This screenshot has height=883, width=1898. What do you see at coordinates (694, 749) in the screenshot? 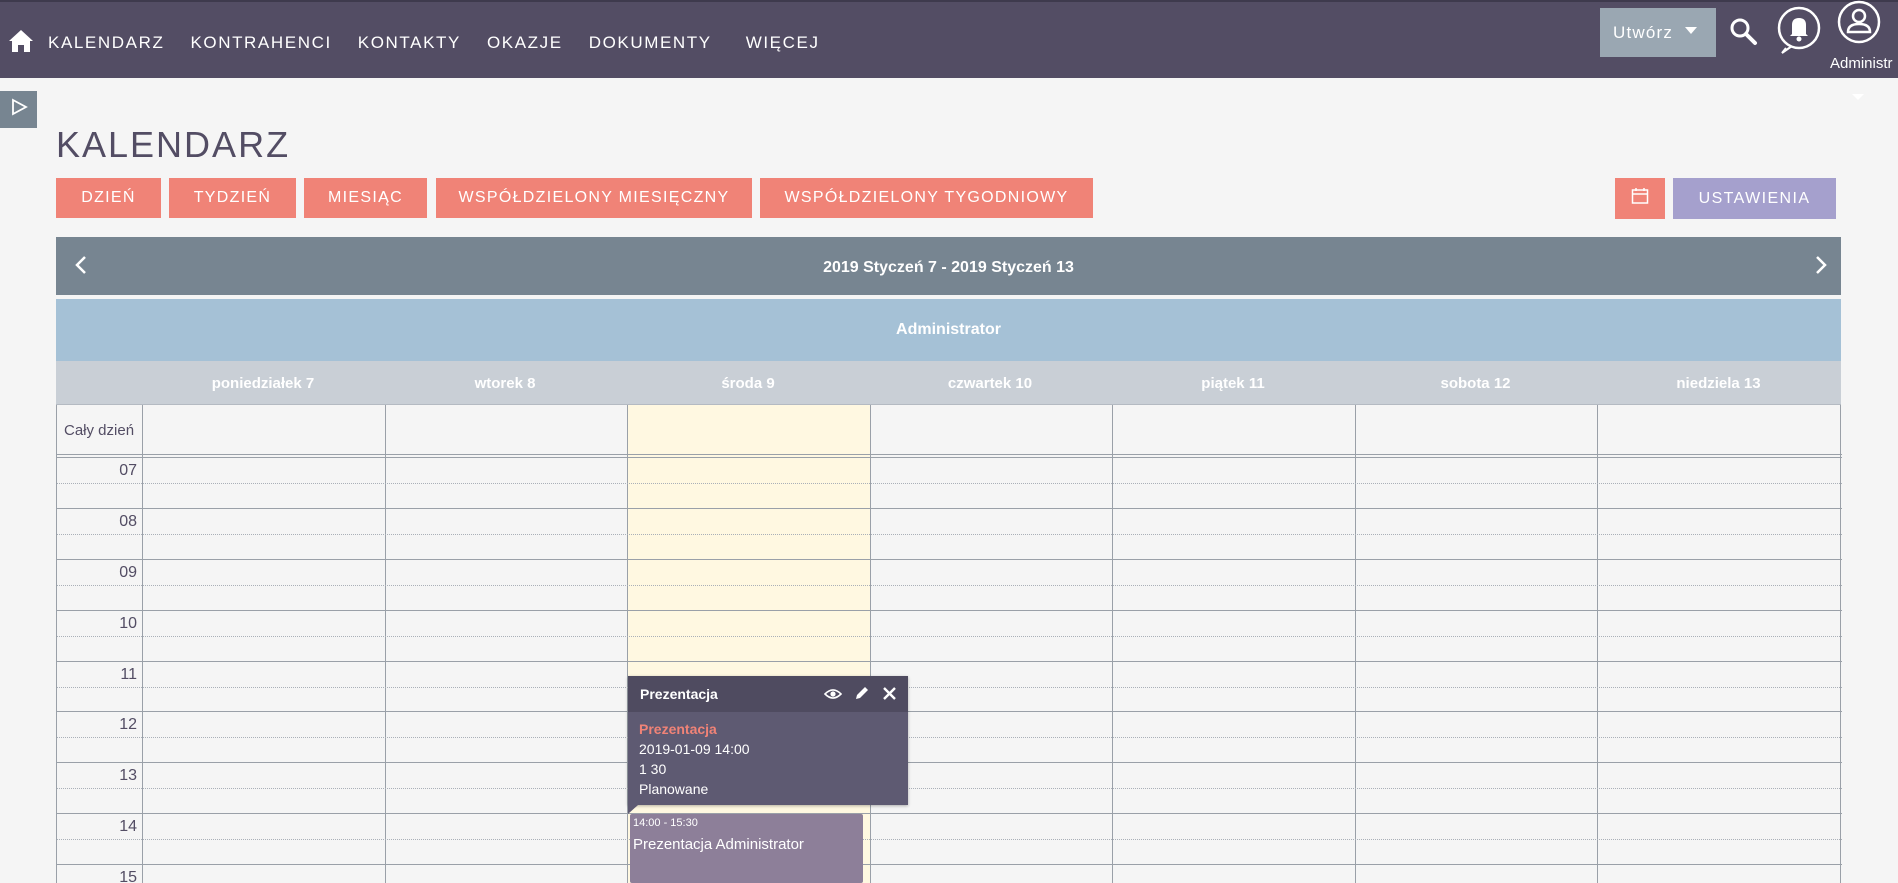
I see `event-datetime: 2019-01-09 14:00` at bounding box center [694, 749].